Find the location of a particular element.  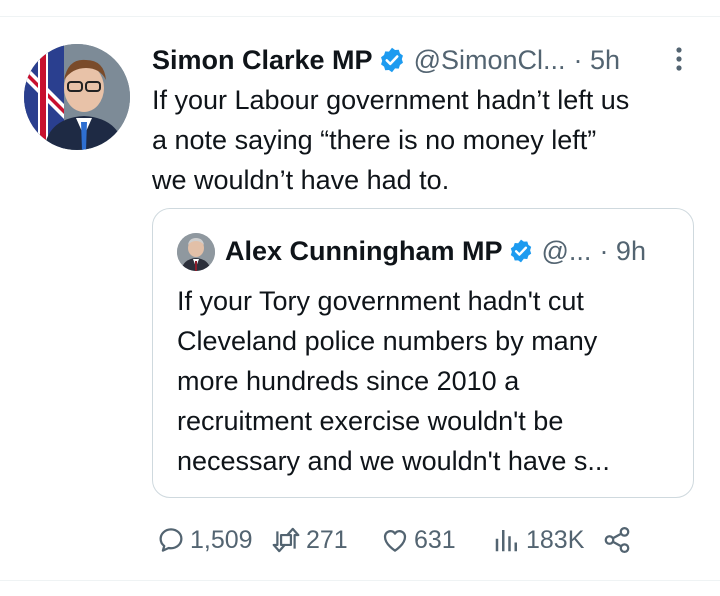

retweet-button: 271 is located at coordinates (309, 540).